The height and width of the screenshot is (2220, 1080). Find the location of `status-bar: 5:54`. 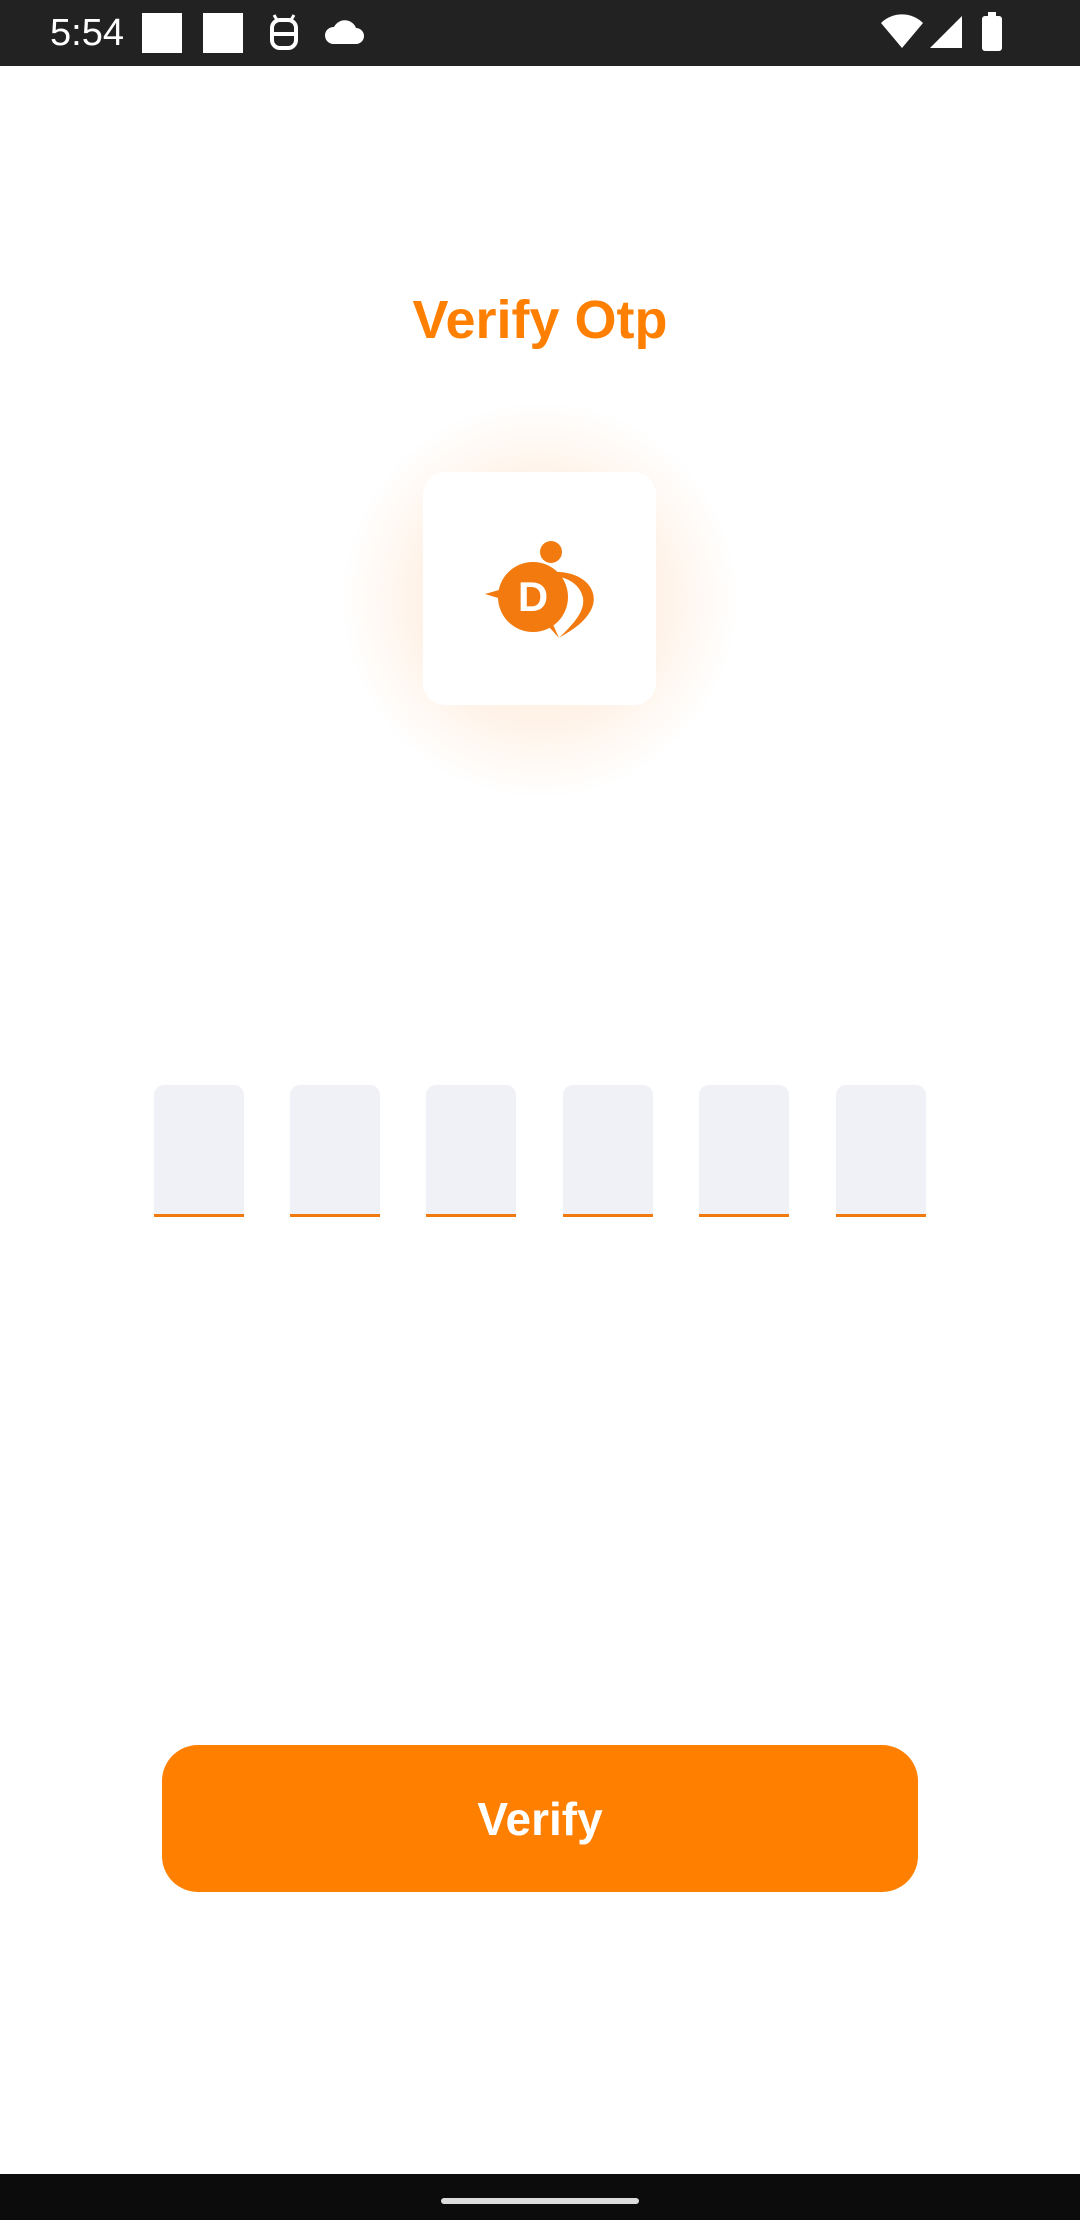

status-bar: 5:54 is located at coordinates (540, 33).